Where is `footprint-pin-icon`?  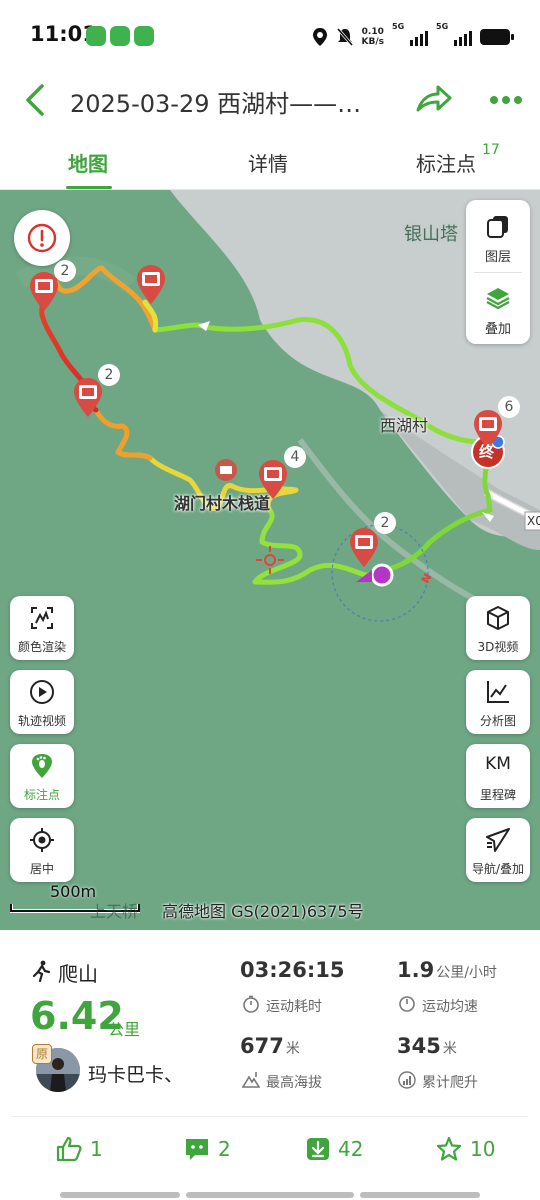
footprint-pin-icon is located at coordinates (42, 766).